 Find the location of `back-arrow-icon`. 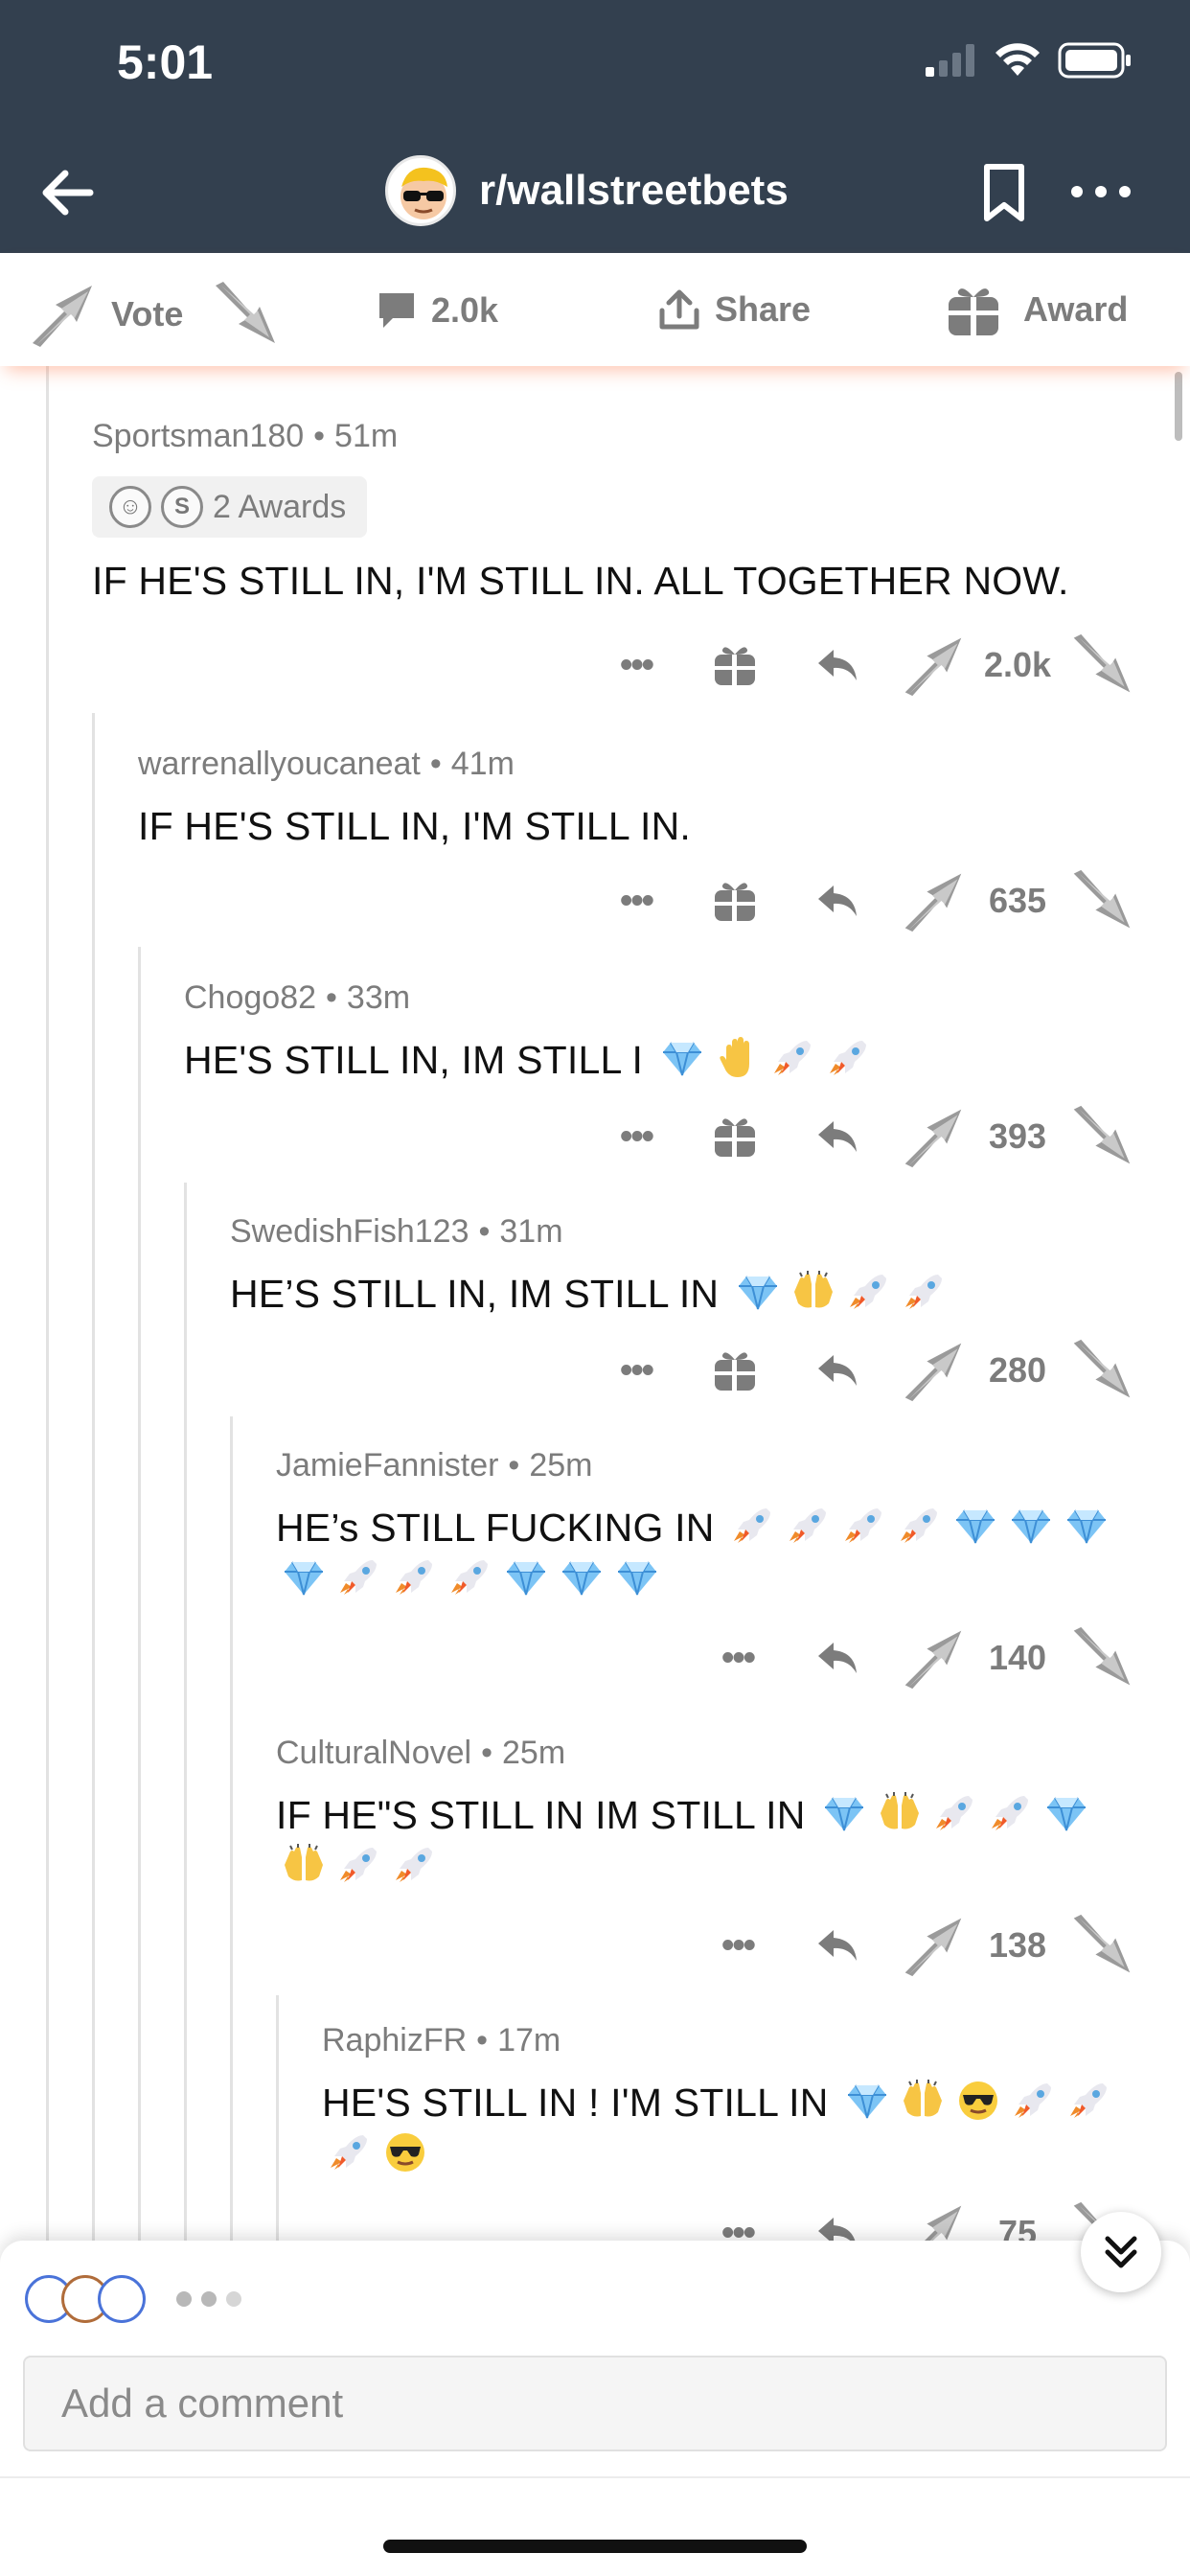

back-arrow-icon is located at coordinates (68, 193).